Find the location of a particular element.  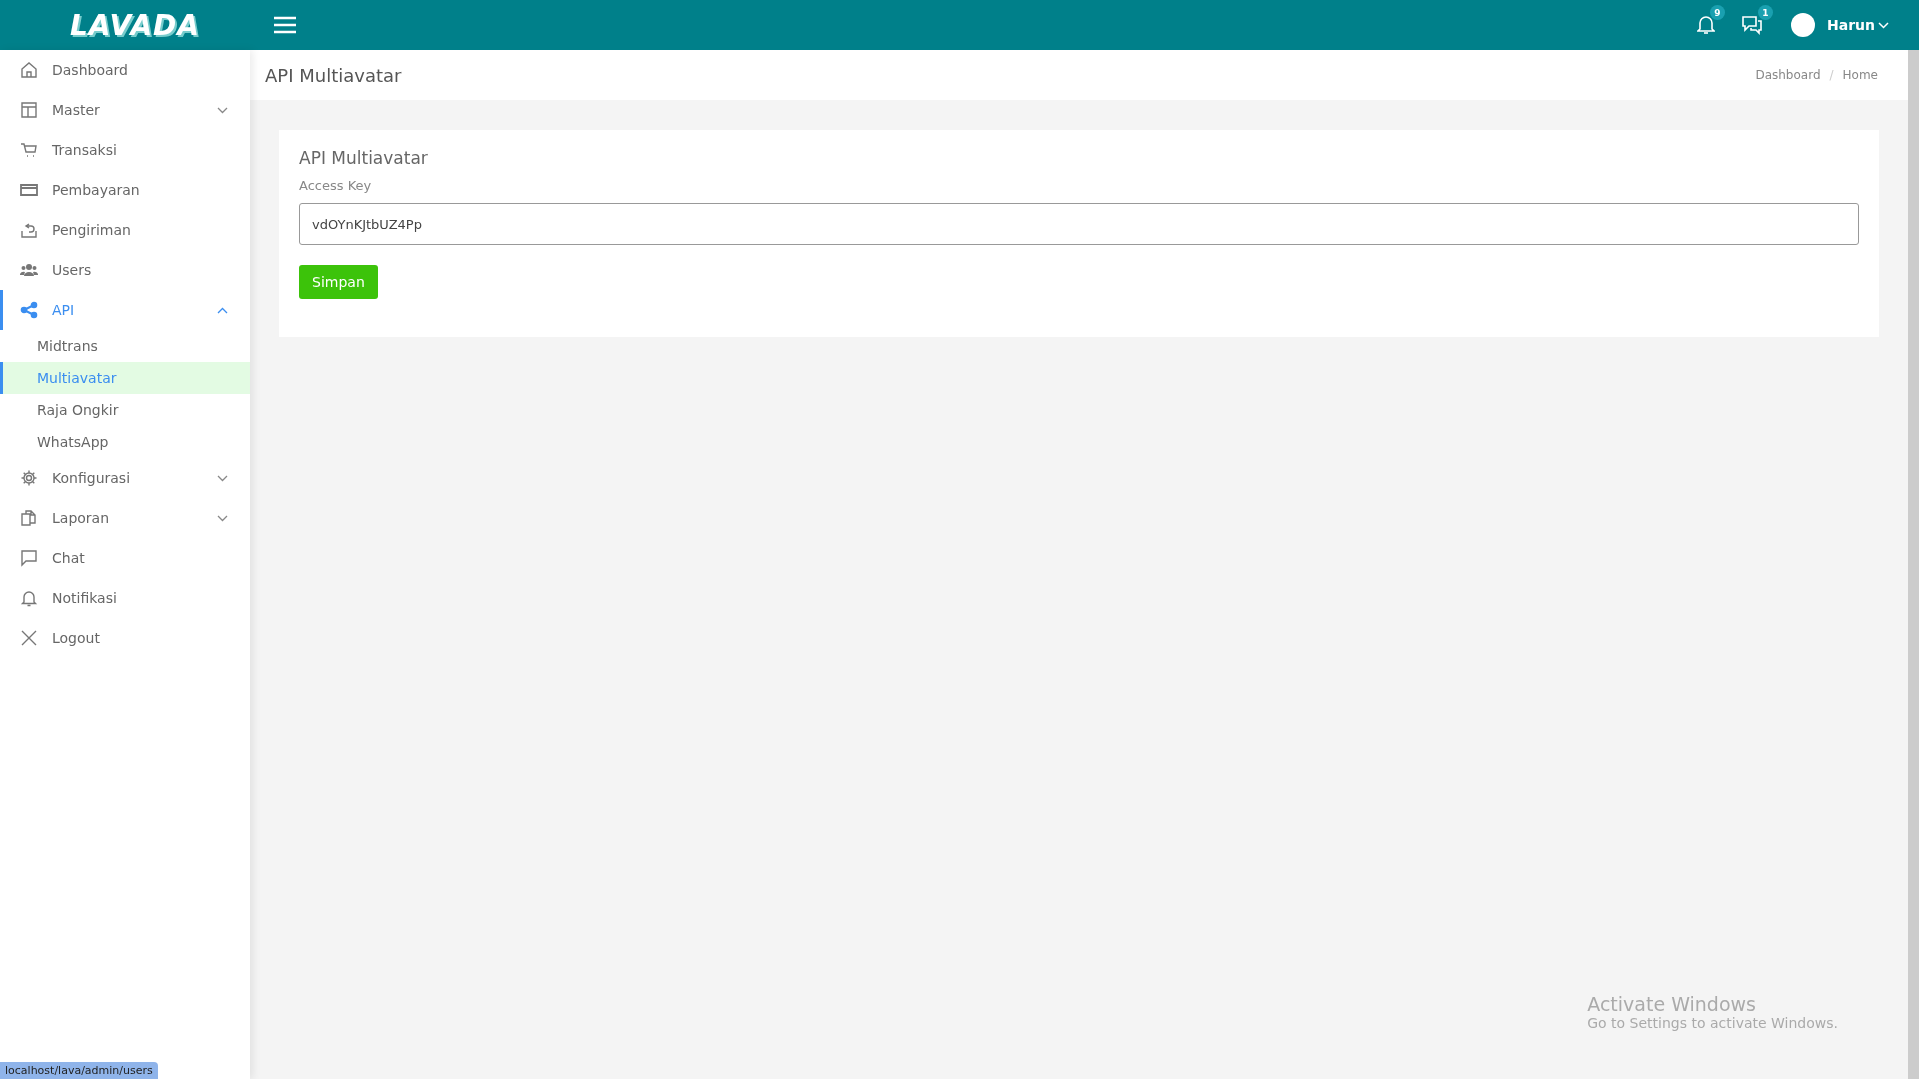

notification-count: 9 is located at coordinates (1717, 12).